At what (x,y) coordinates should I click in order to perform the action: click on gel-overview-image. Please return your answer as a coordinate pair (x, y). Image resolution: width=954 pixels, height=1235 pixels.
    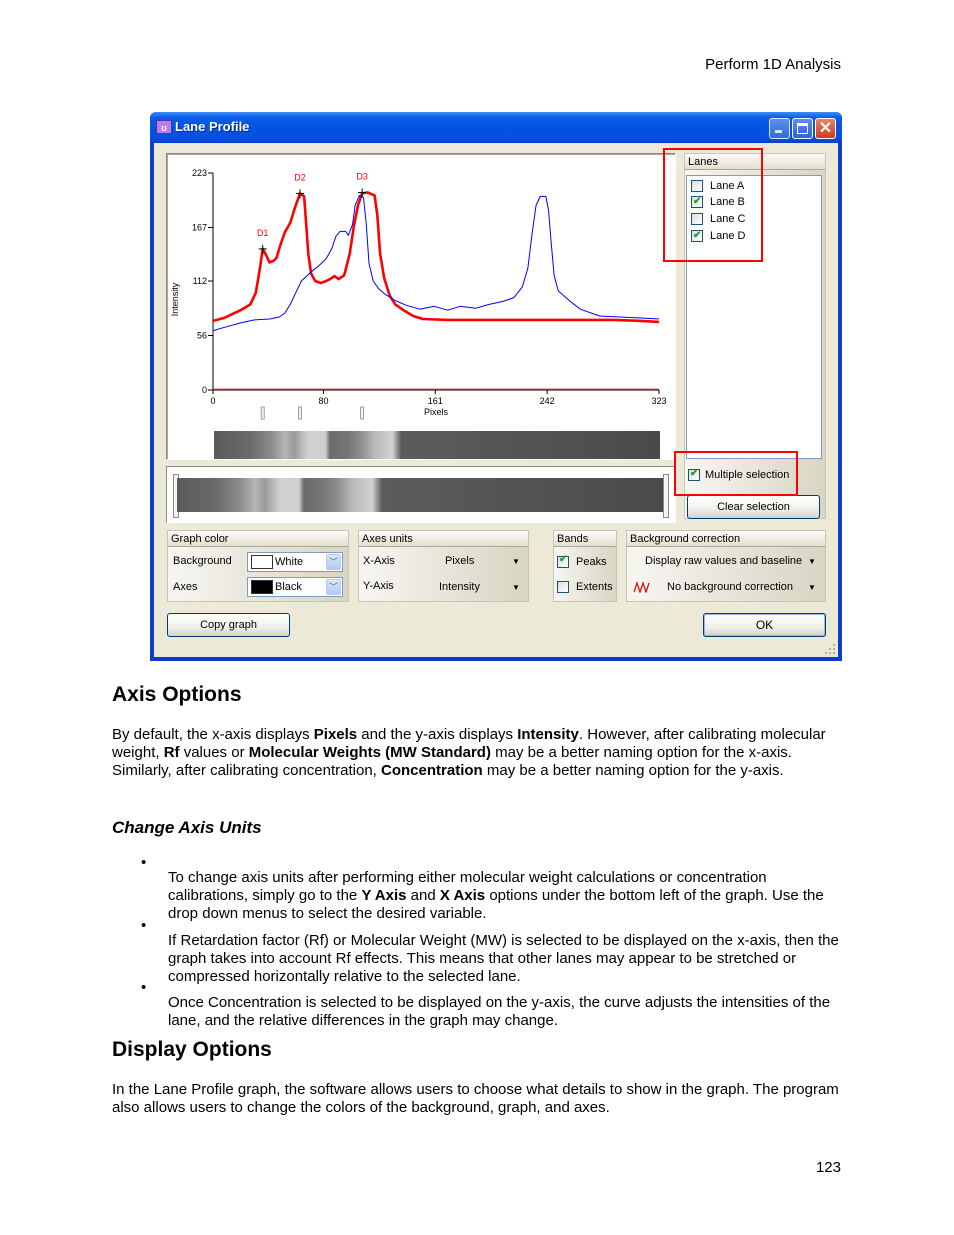
    Looking at the image, I should click on (421, 495).